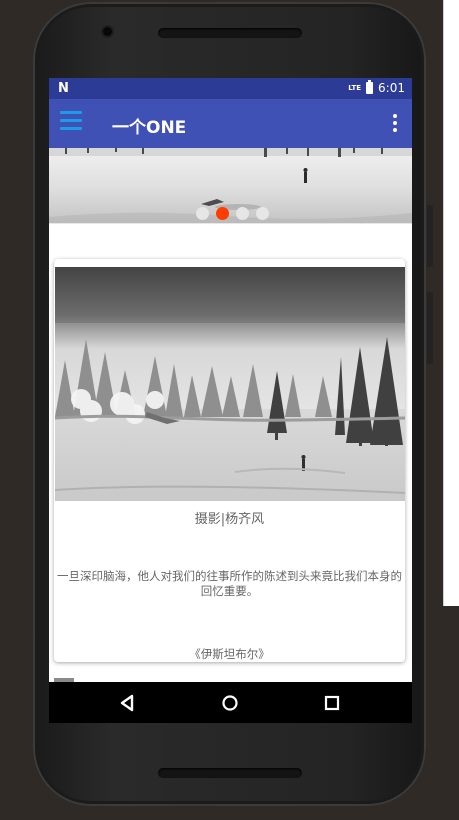 The image size is (459, 820). Describe the element at coordinates (451, 303) in the screenshot. I see `side-panel` at that location.